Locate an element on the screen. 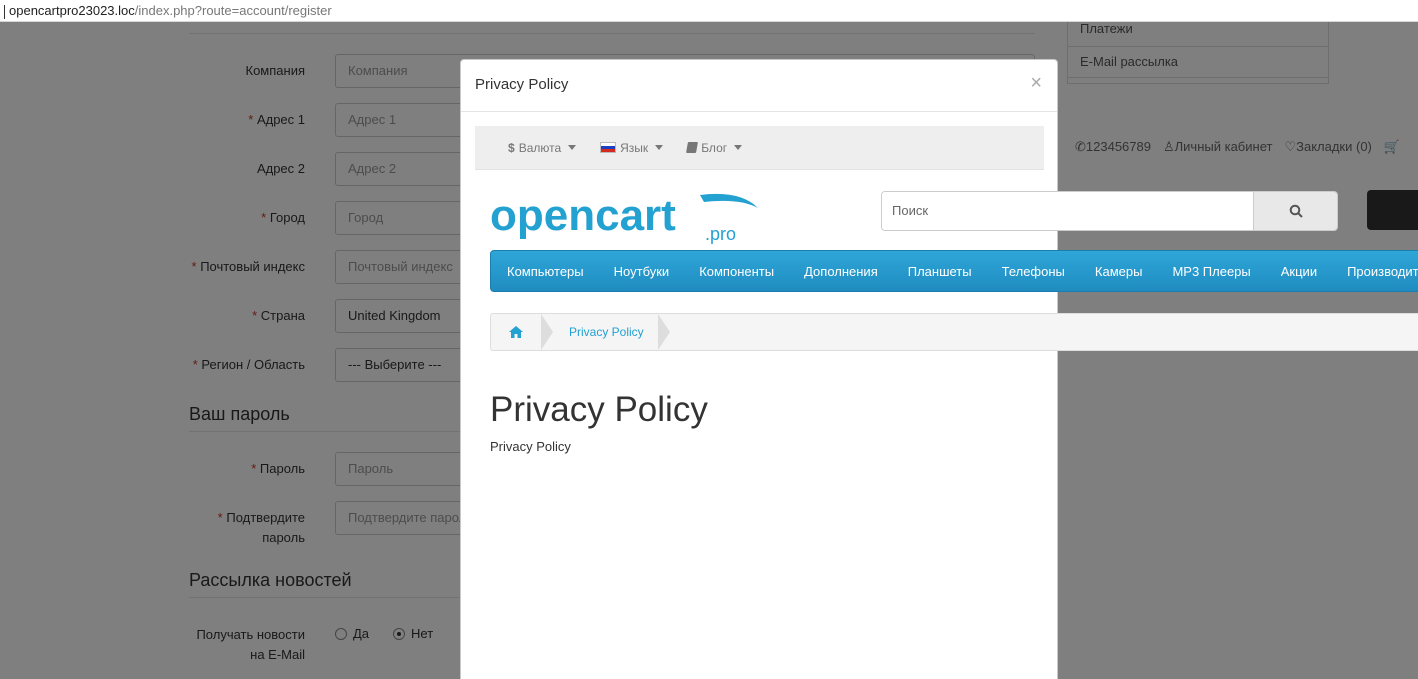  embedded-topbar: $ Валюта Язык Блог is located at coordinates (759, 148).